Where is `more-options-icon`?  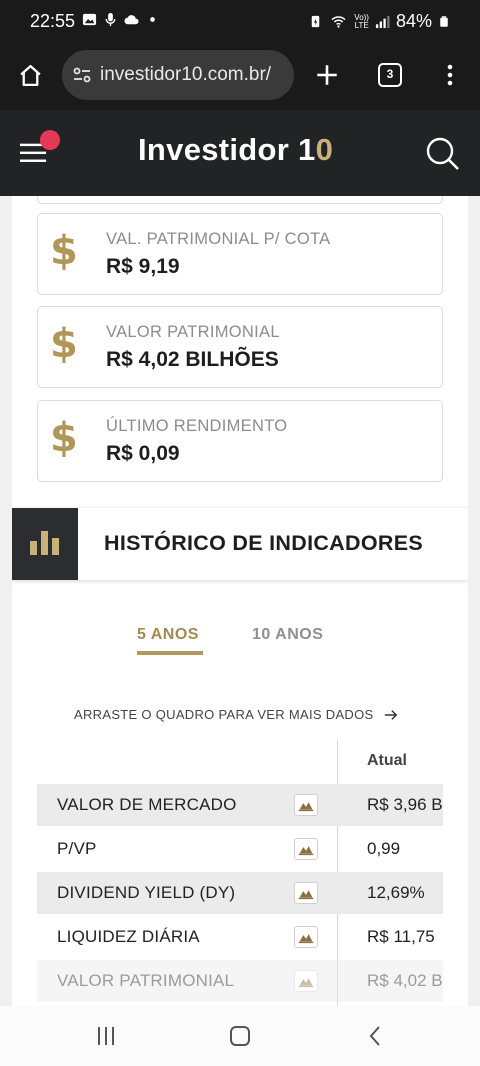
more-options-icon is located at coordinates (450, 75).